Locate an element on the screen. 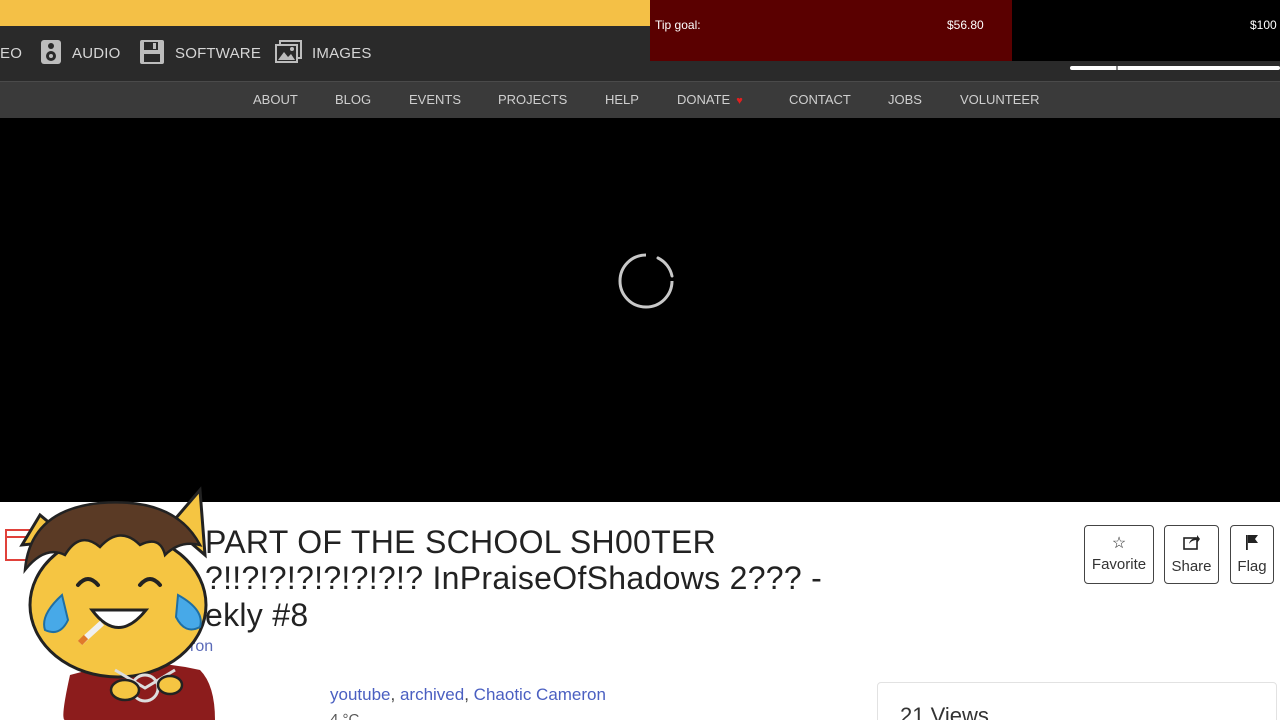  views-panel: 21 Views is located at coordinates (1077, 701).